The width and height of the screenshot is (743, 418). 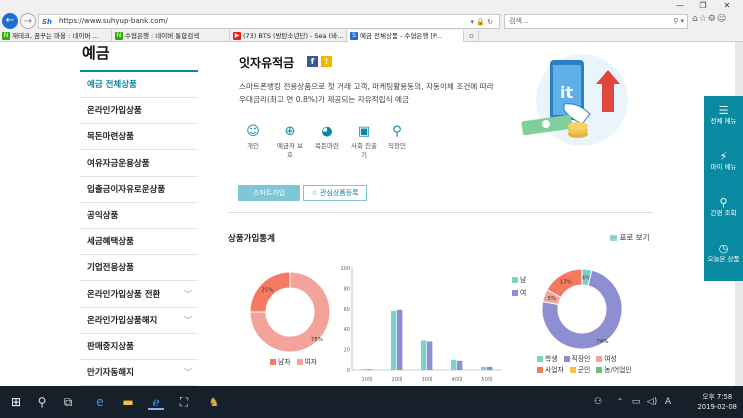 What do you see at coordinates (327, 146) in the screenshot?
I see `target-label: 목돈마련` at bounding box center [327, 146].